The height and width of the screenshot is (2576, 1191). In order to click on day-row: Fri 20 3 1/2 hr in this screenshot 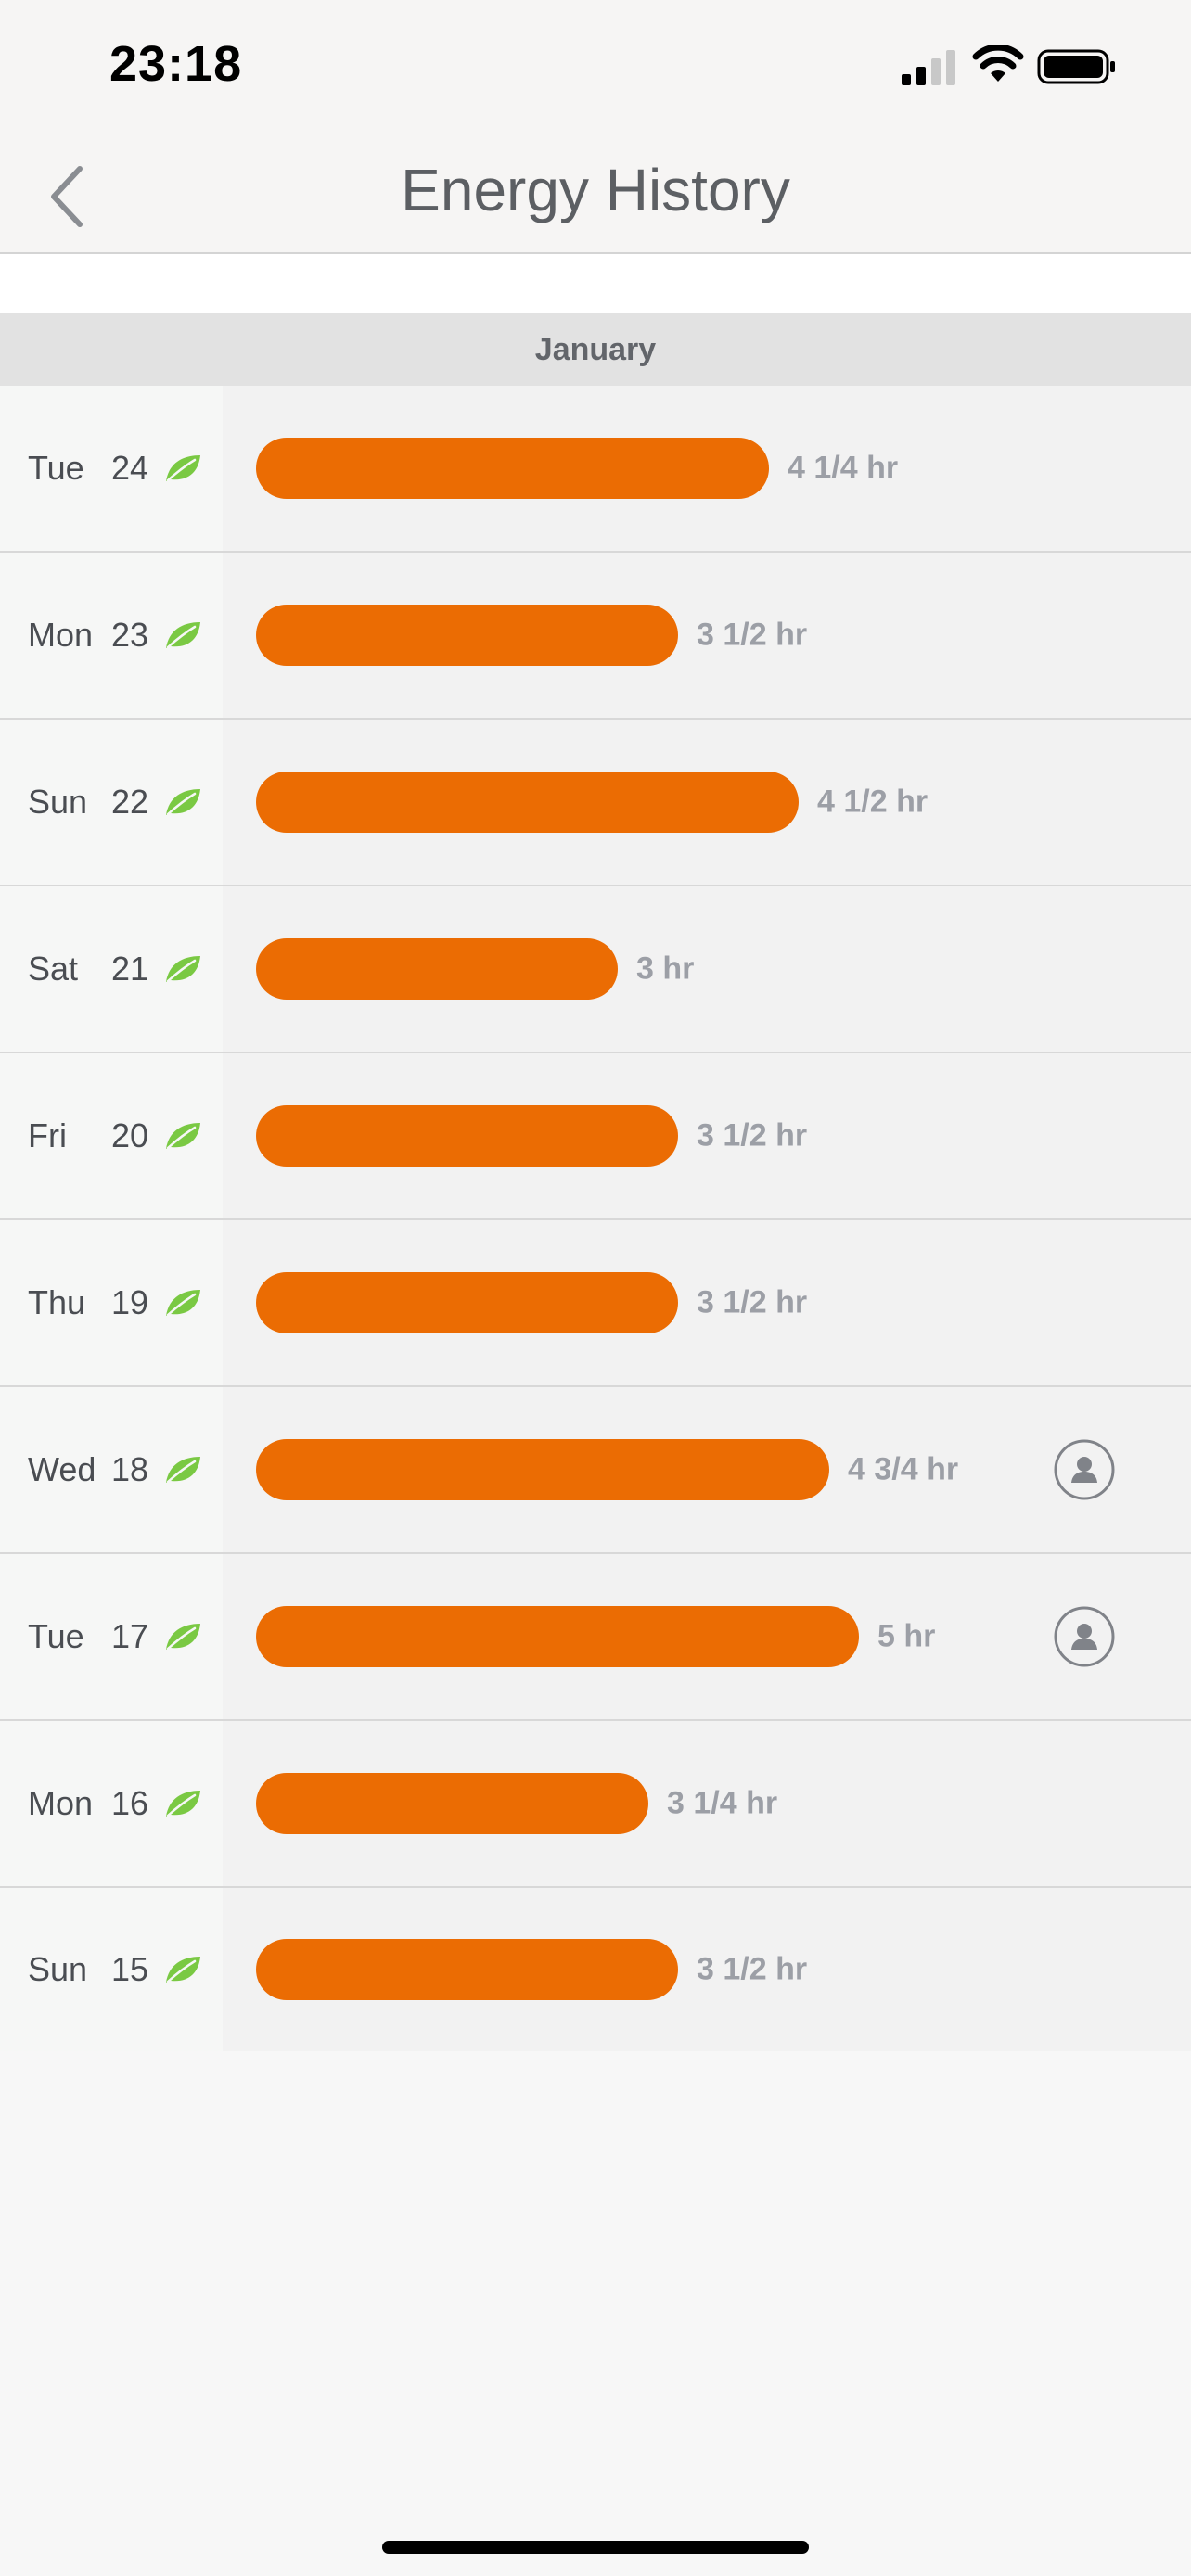, I will do `click(595, 1136)`.